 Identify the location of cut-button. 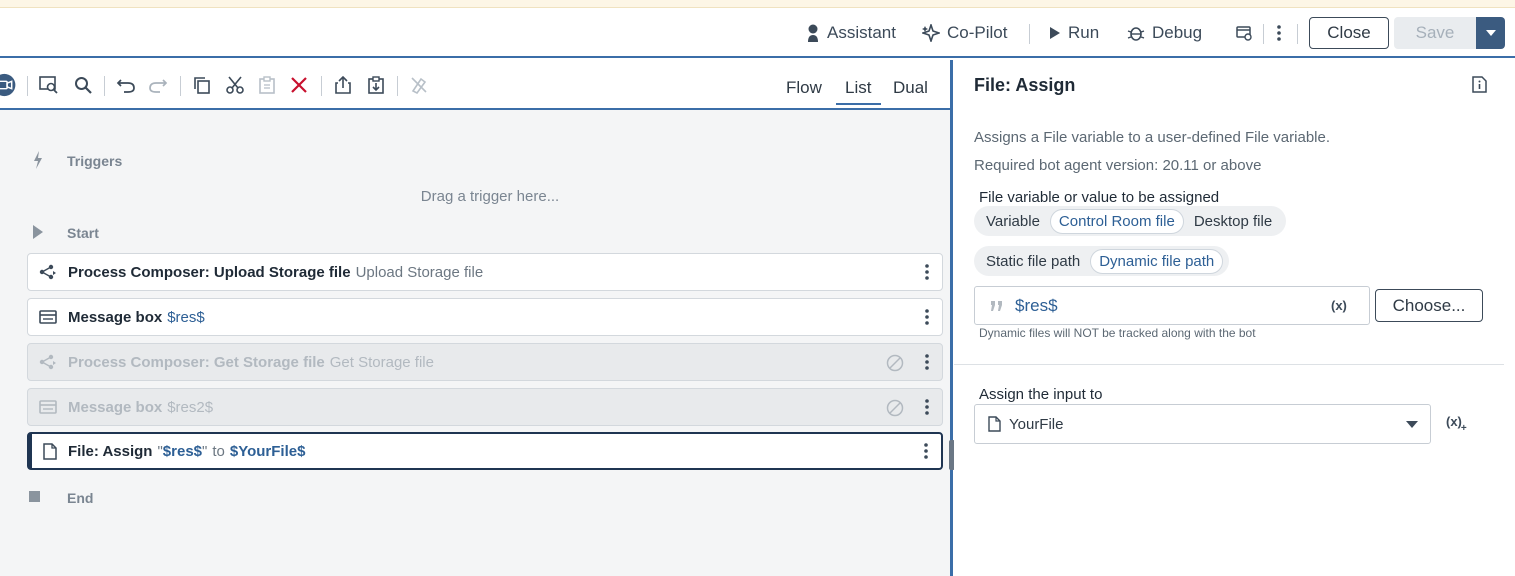
(235, 85).